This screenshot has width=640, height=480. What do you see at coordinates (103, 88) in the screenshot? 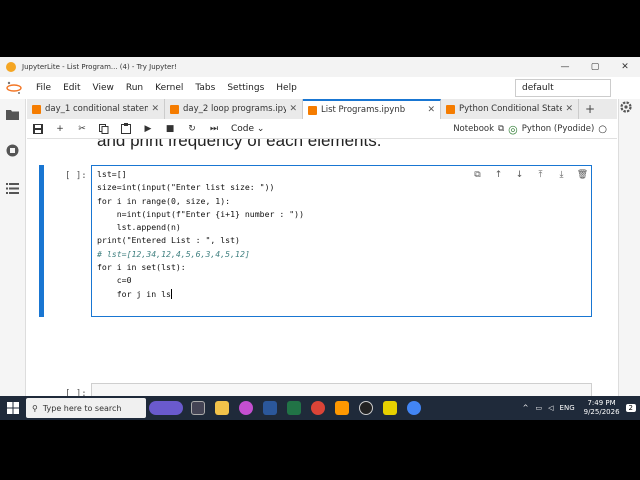
I see `menu-view: View` at bounding box center [103, 88].